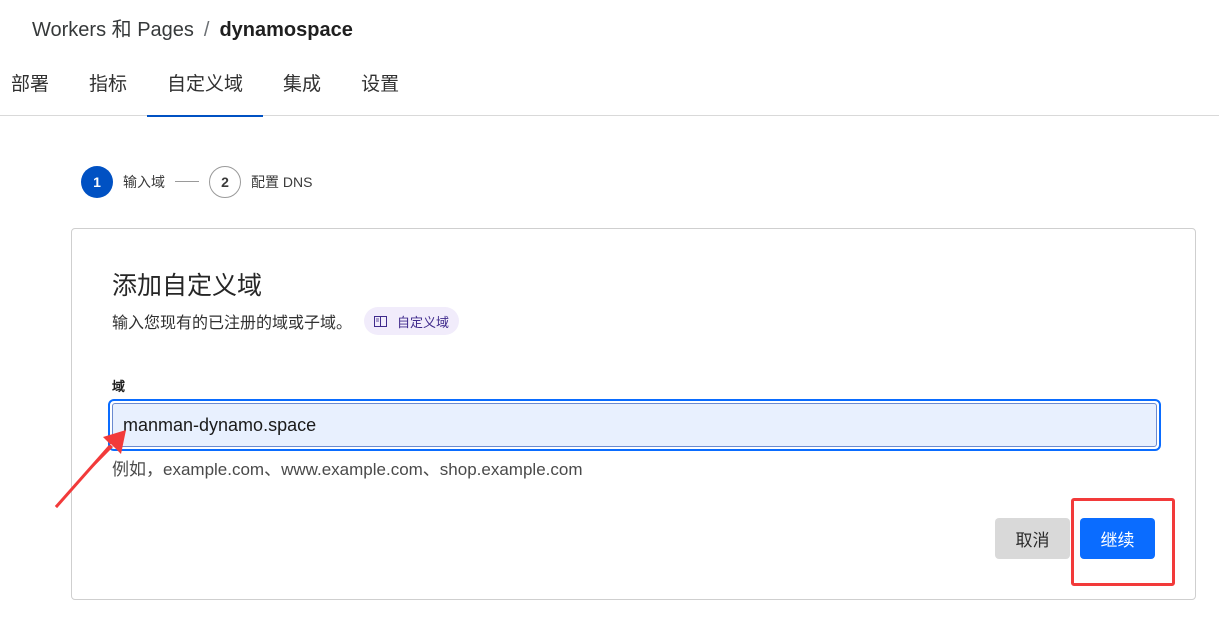 Image resolution: width=1219 pixels, height=635 pixels. What do you see at coordinates (113, 30) in the screenshot?
I see `breadcrumb-workers-pages: Workers 和 Pages` at bounding box center [113, 30].